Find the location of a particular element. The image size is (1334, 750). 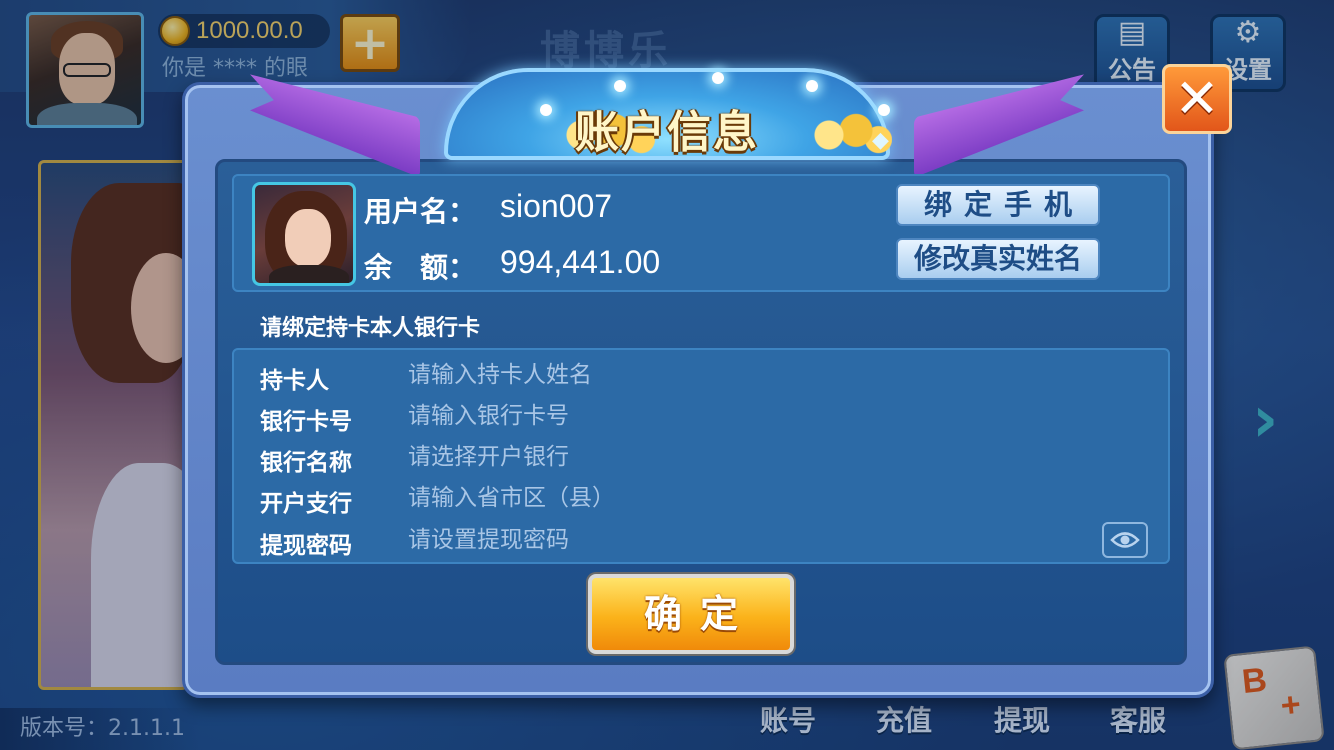

user-avatar is located at coordinates (304, 234).